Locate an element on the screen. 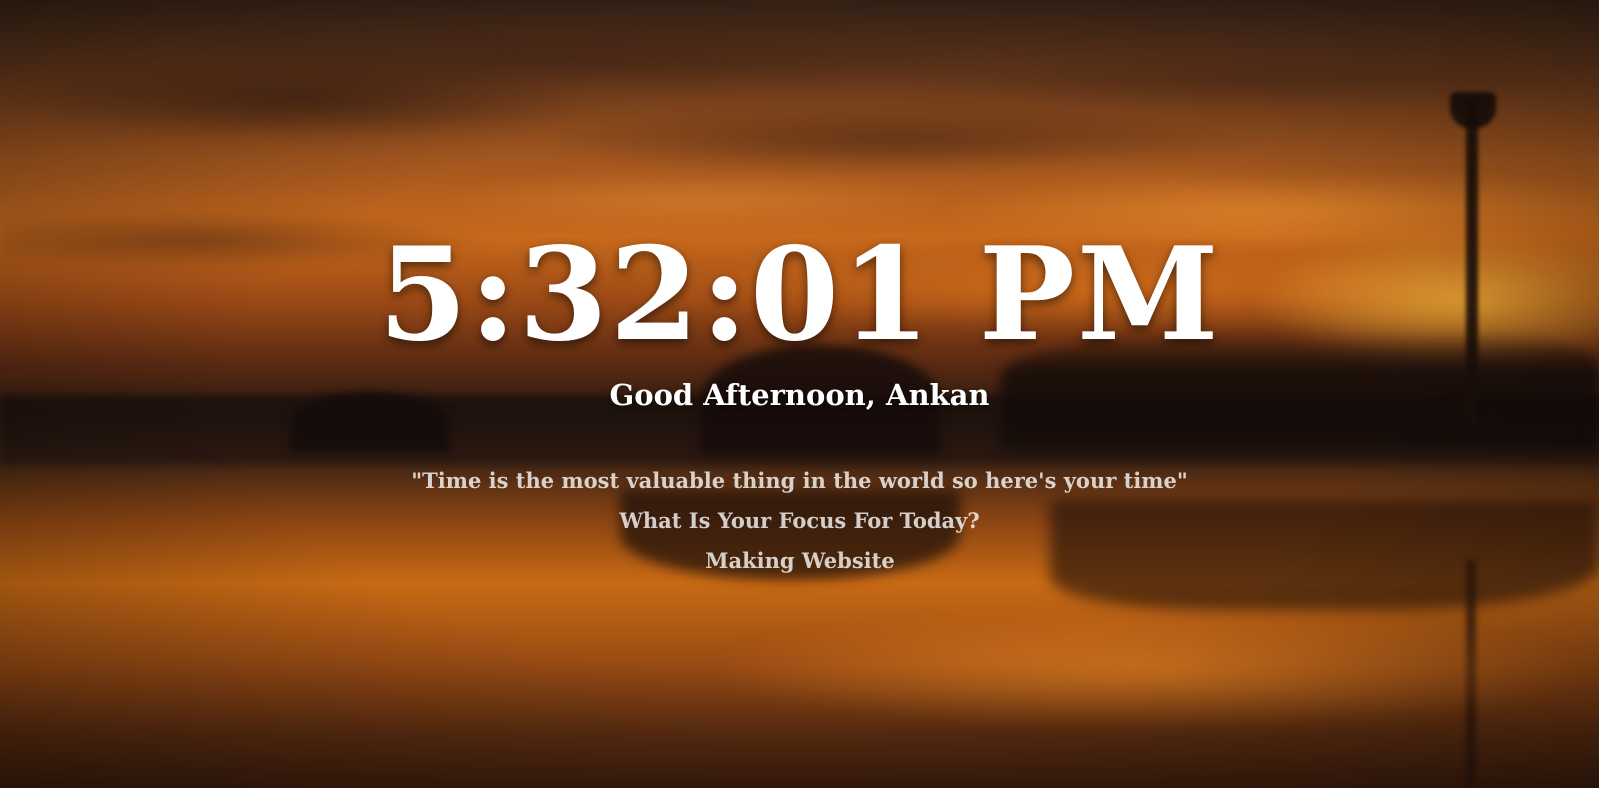 The image size is (1599, 788). greeting-text: Good Afternoon, Ankan is located at coordinates (799, 395).